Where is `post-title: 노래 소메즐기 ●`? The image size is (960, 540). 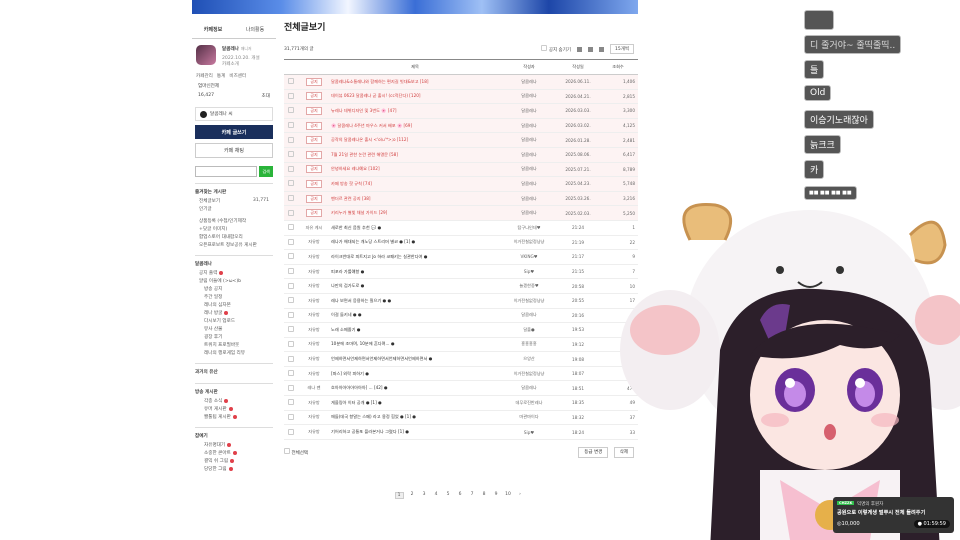
post-title: 노래 소메즐기 ● is located at coordinates (415, 330).